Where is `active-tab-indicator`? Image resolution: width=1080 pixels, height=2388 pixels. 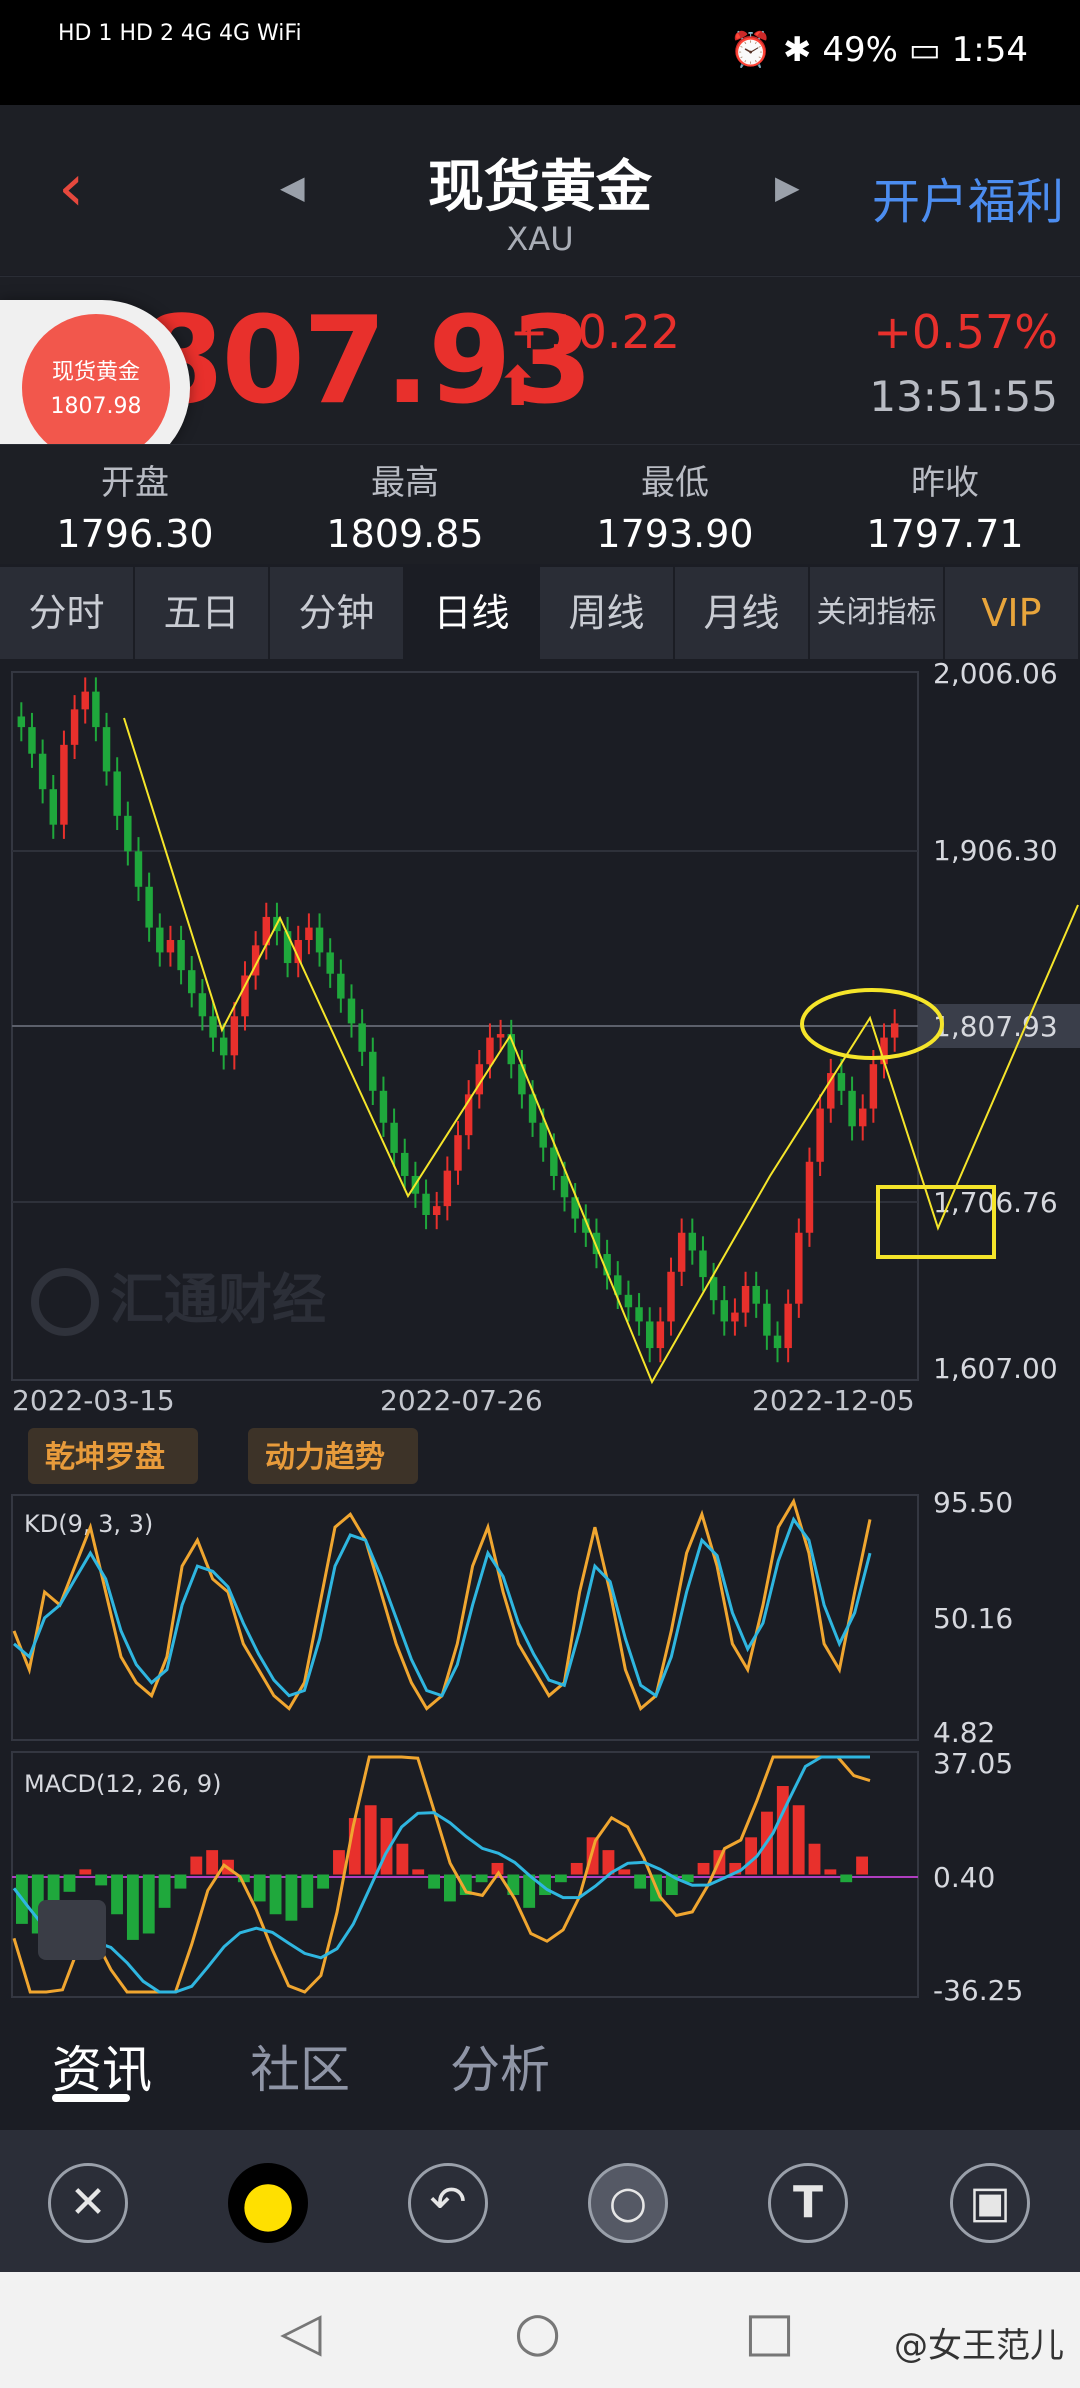
active-tab-indicator is located at coordinates (91, 2098).